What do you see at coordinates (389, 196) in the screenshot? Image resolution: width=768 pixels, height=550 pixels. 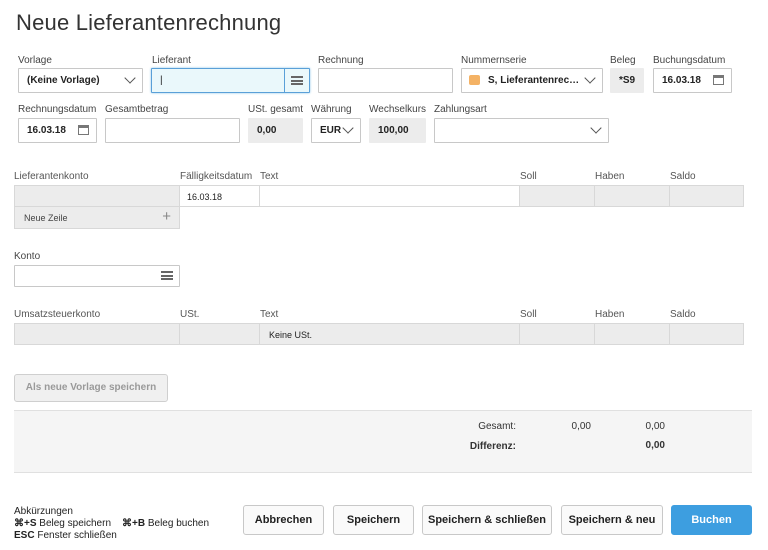 I see `grid1-cell-text` at bounding box center [389, 196].